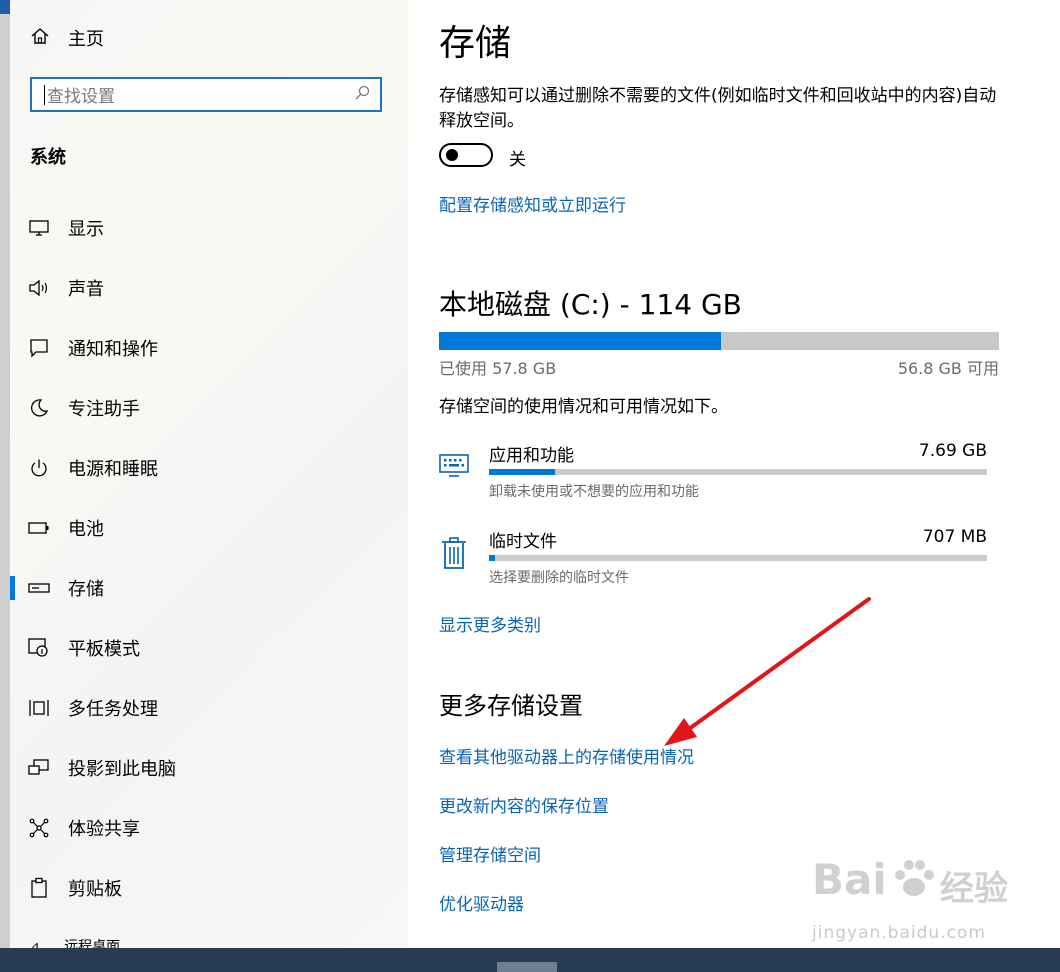  What do you see at coordinates (5, 7) in the screenshot?
I see `window-edge-accent` at bounding box center [5, 7].